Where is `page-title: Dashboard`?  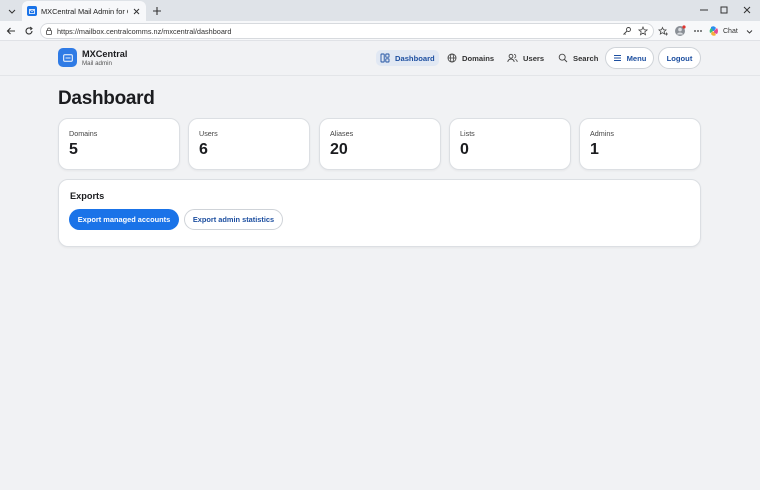 page-title: Dashboard is located at coordinates (106, 98).